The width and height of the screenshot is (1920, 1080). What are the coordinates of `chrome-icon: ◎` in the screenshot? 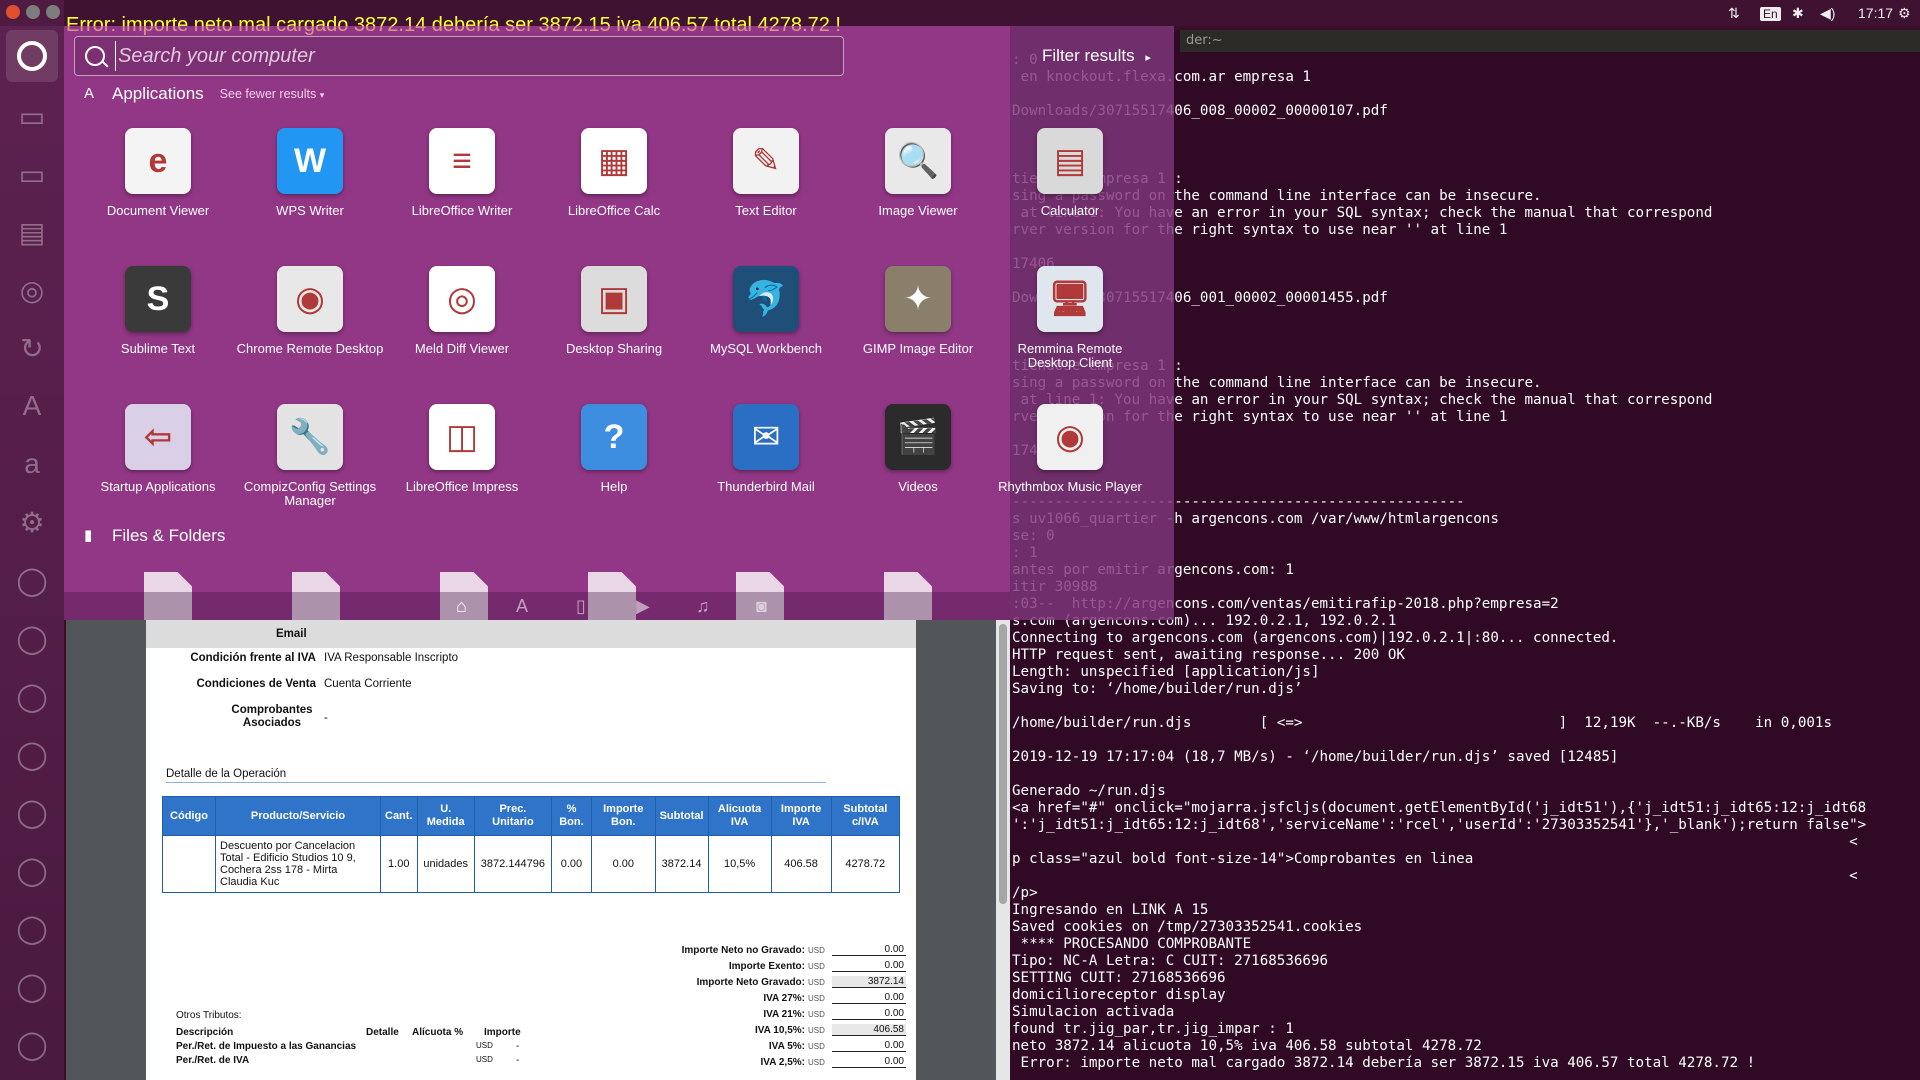 It's located at (32, 290).